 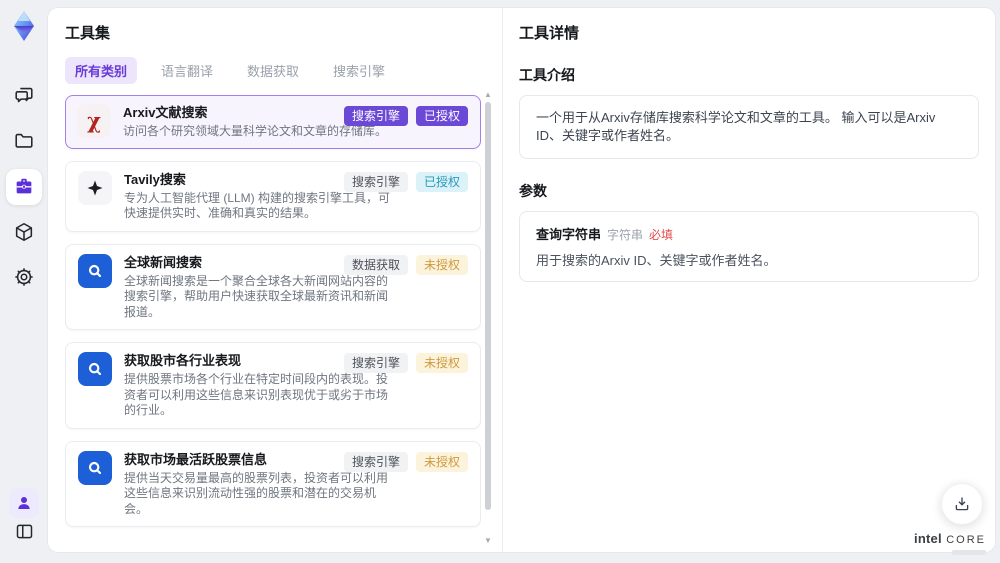 I want to click on tavily-star-icon, so click(x=95, y=187).